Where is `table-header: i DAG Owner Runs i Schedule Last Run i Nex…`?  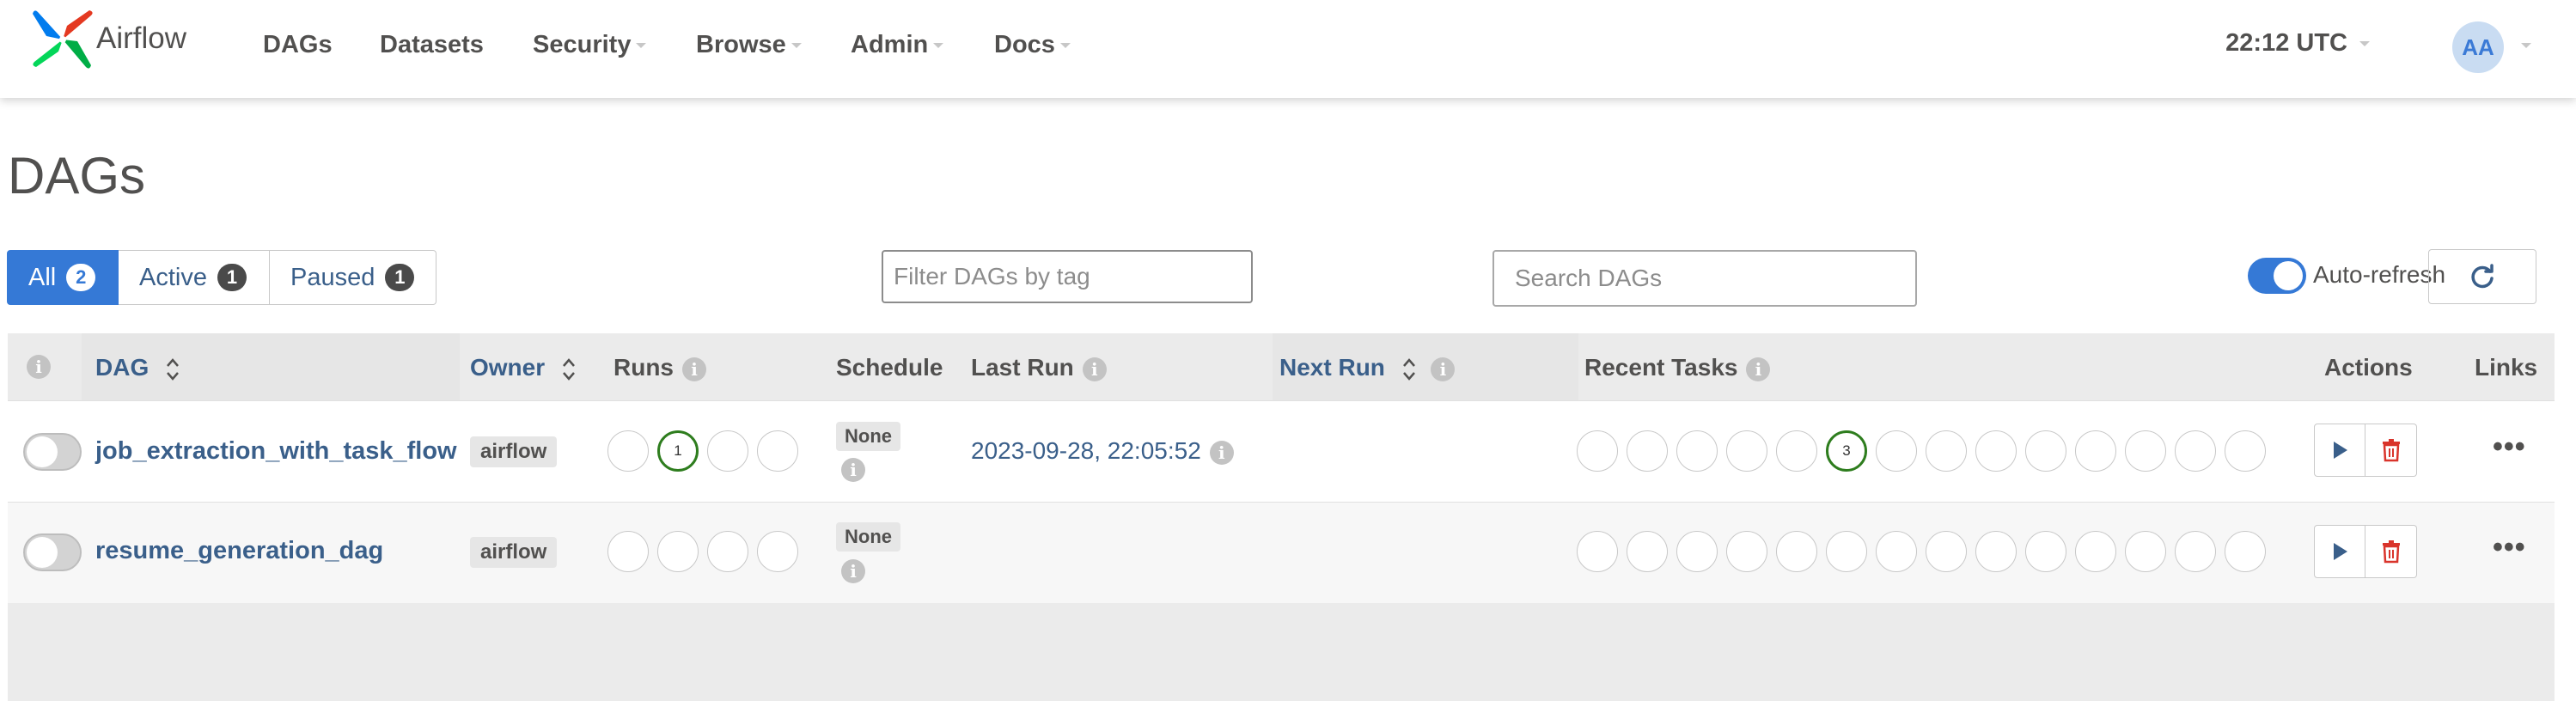
table-header: i DAG Owner Runs i Schedule Last Run i Nex… is located at coordinates (1281, 366).